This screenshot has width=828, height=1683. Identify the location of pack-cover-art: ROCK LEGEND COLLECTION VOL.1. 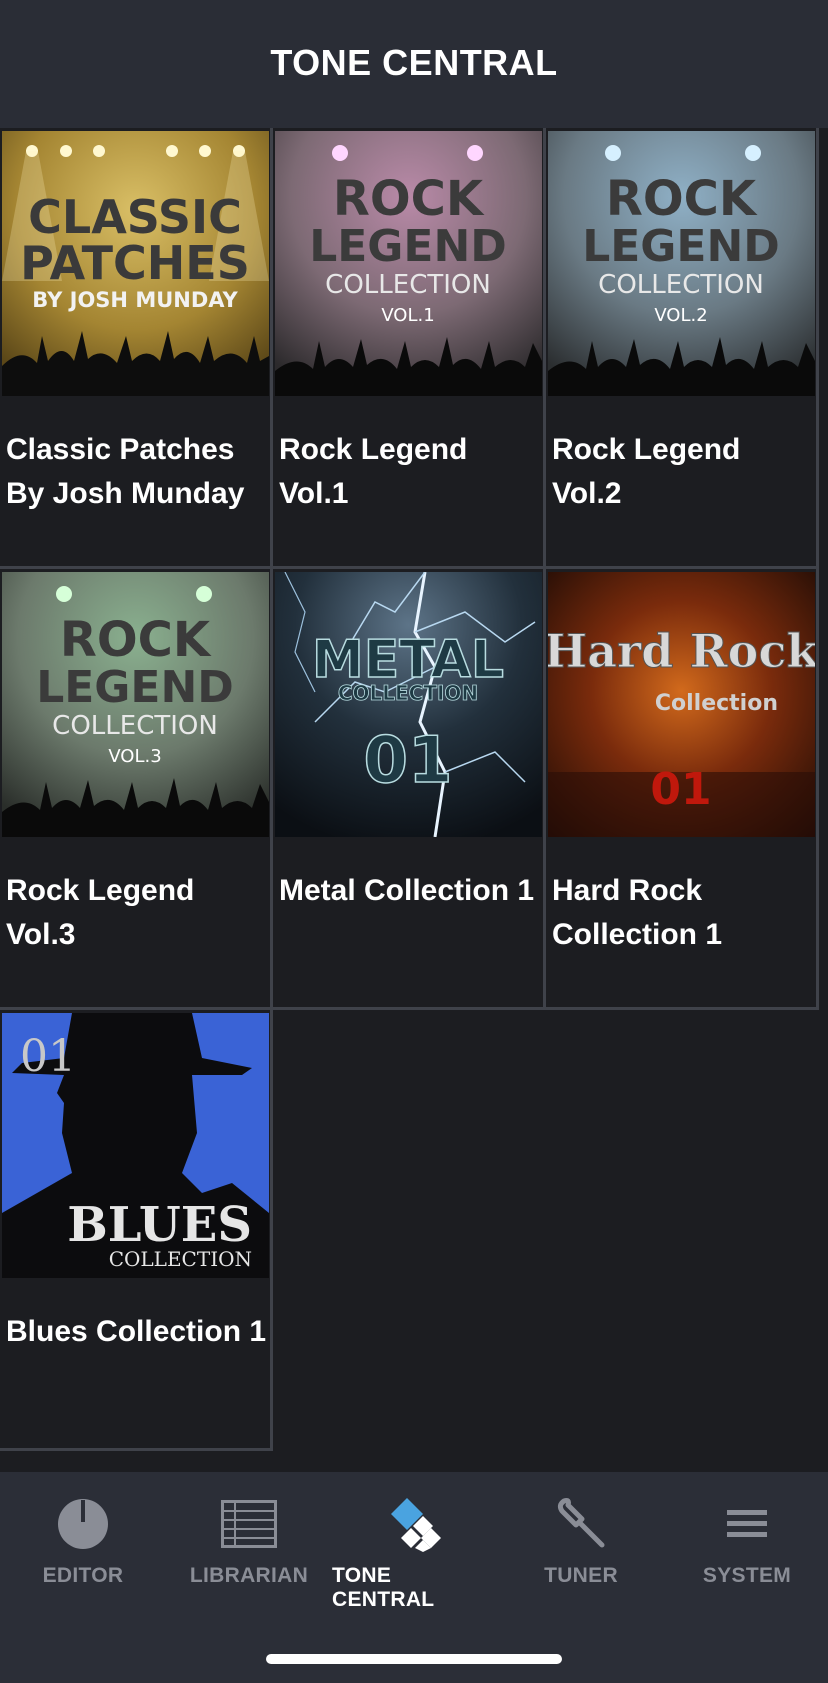
(408, 263).